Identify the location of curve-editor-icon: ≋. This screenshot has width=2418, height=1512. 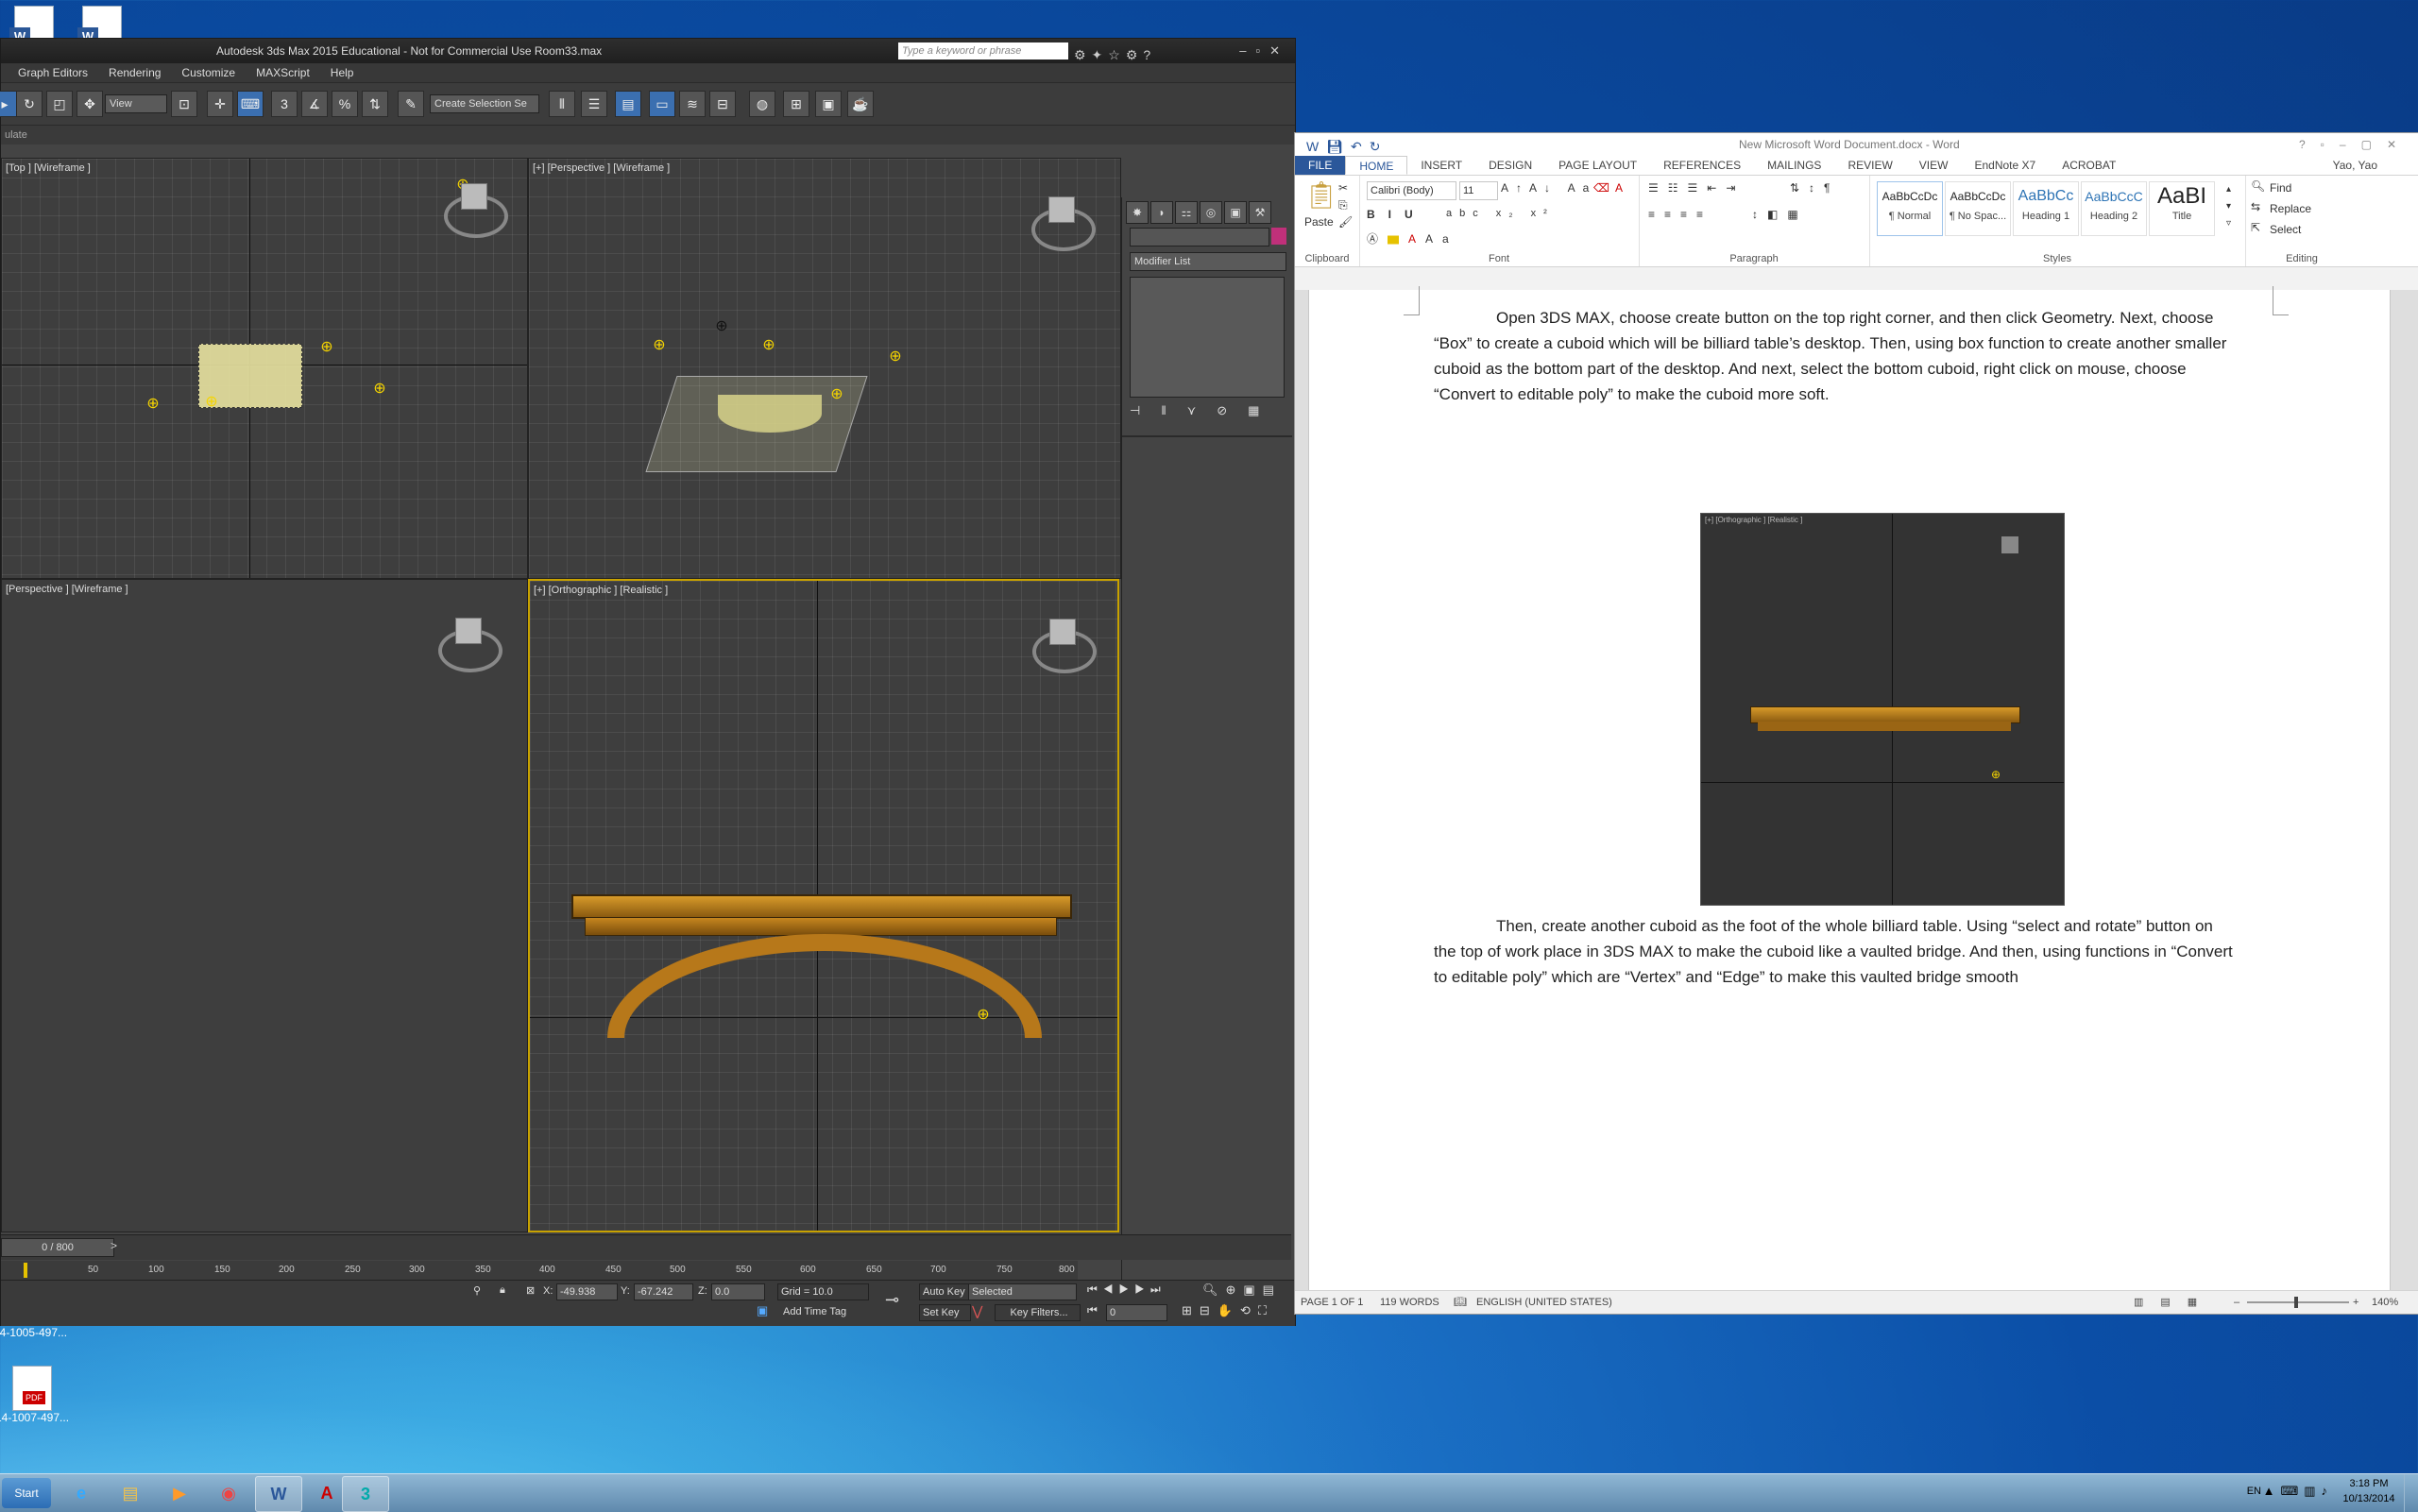
(692, 104).